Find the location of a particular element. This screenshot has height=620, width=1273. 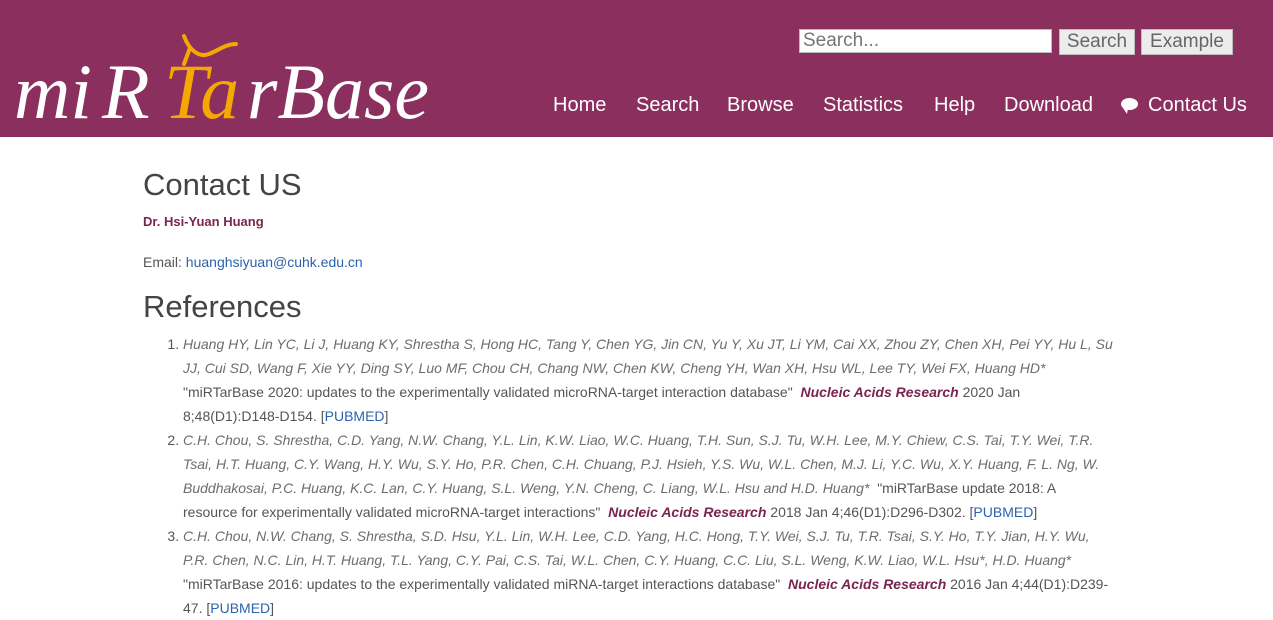

nav-help: Help is located at coordinates (954, 105).